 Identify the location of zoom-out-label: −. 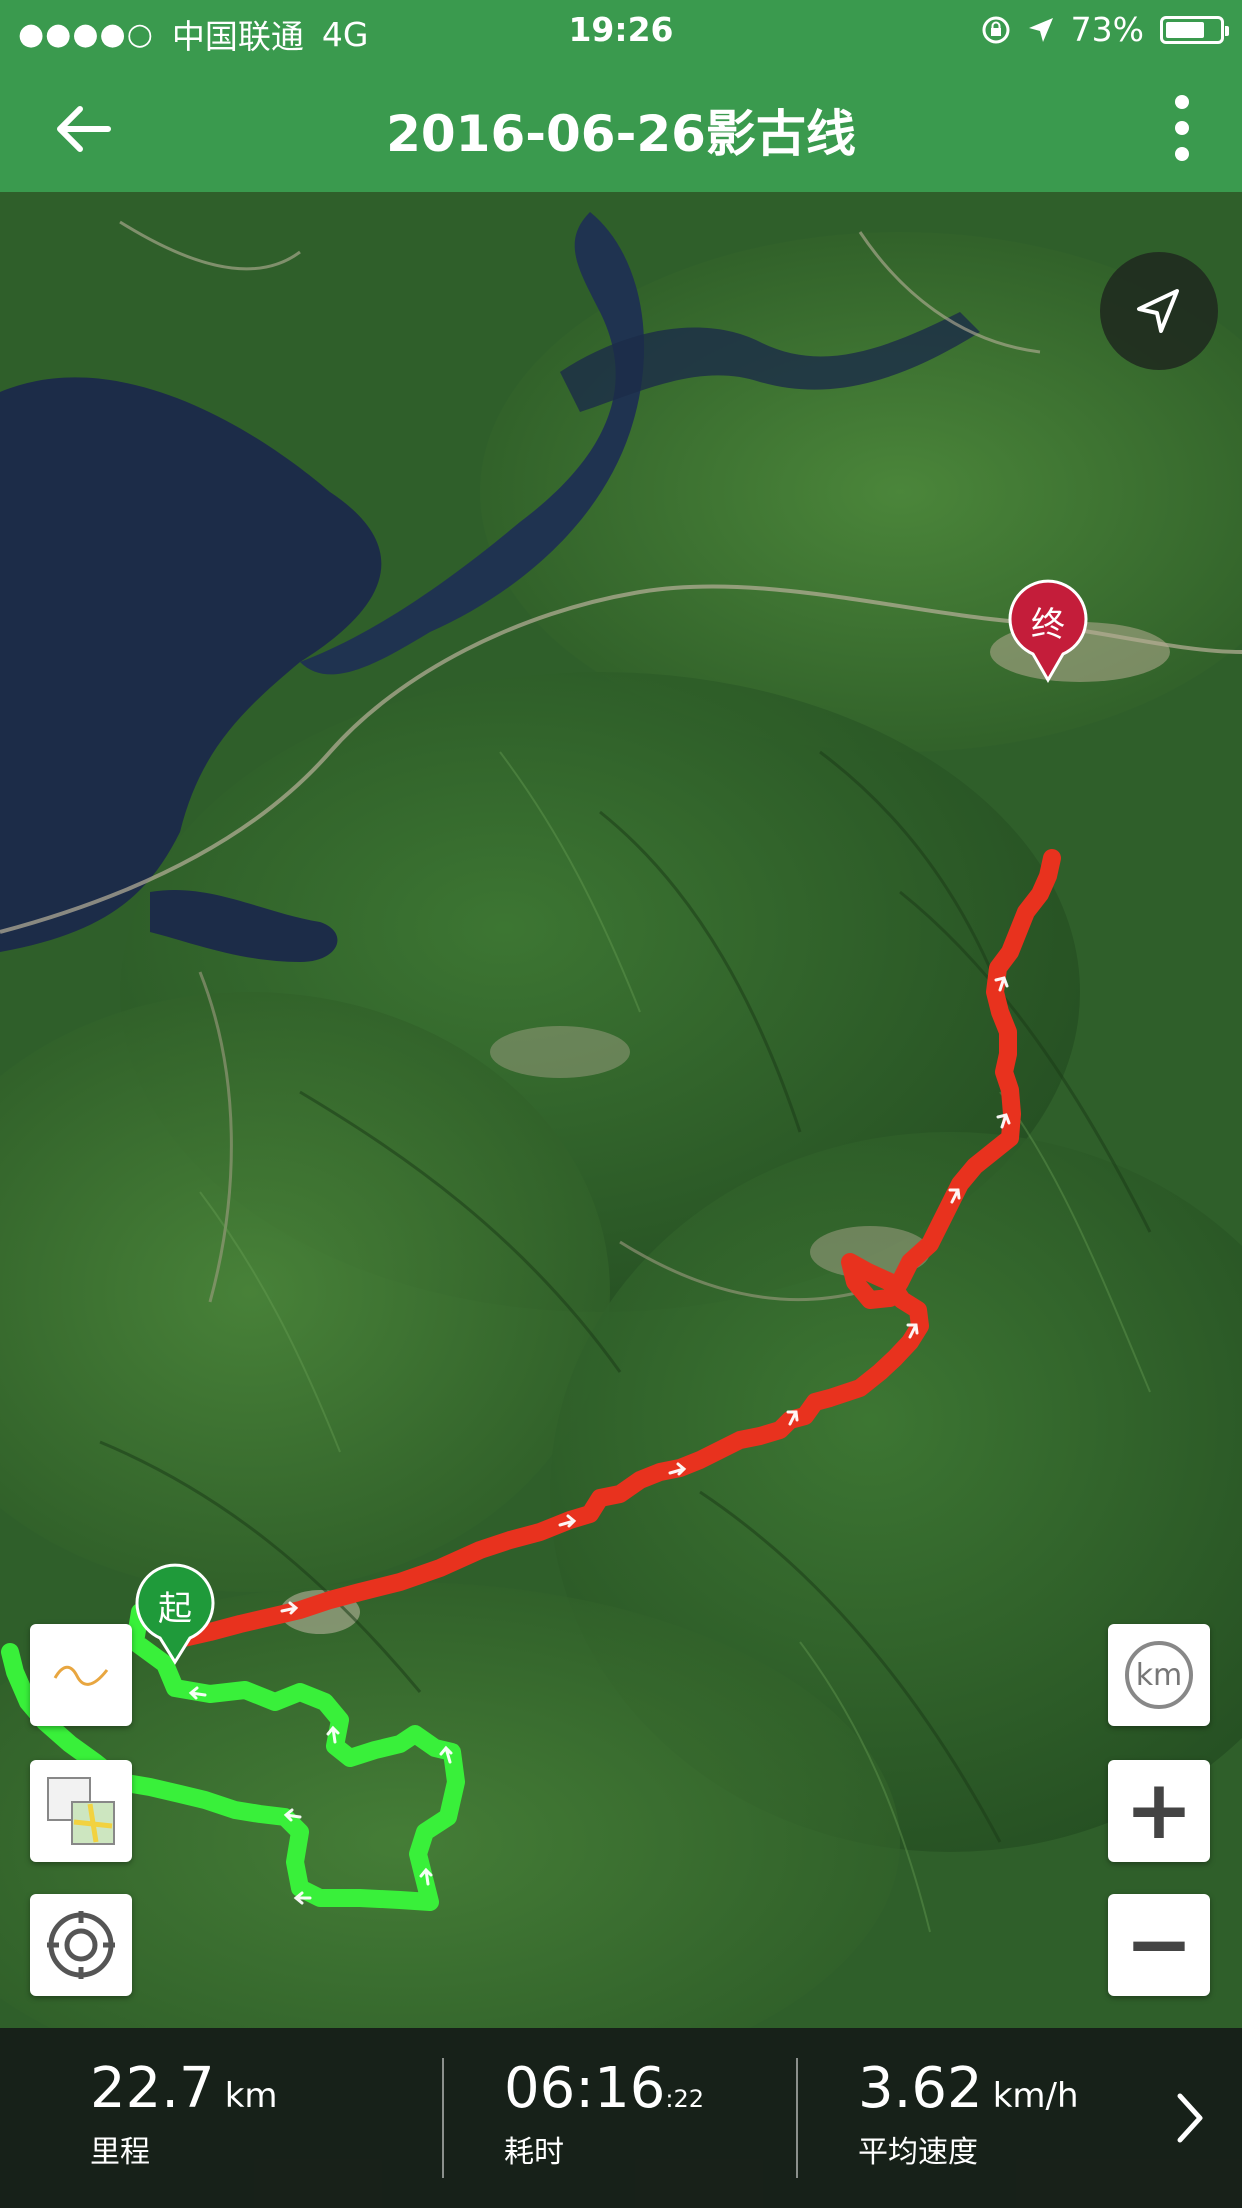
(1159, 1944).